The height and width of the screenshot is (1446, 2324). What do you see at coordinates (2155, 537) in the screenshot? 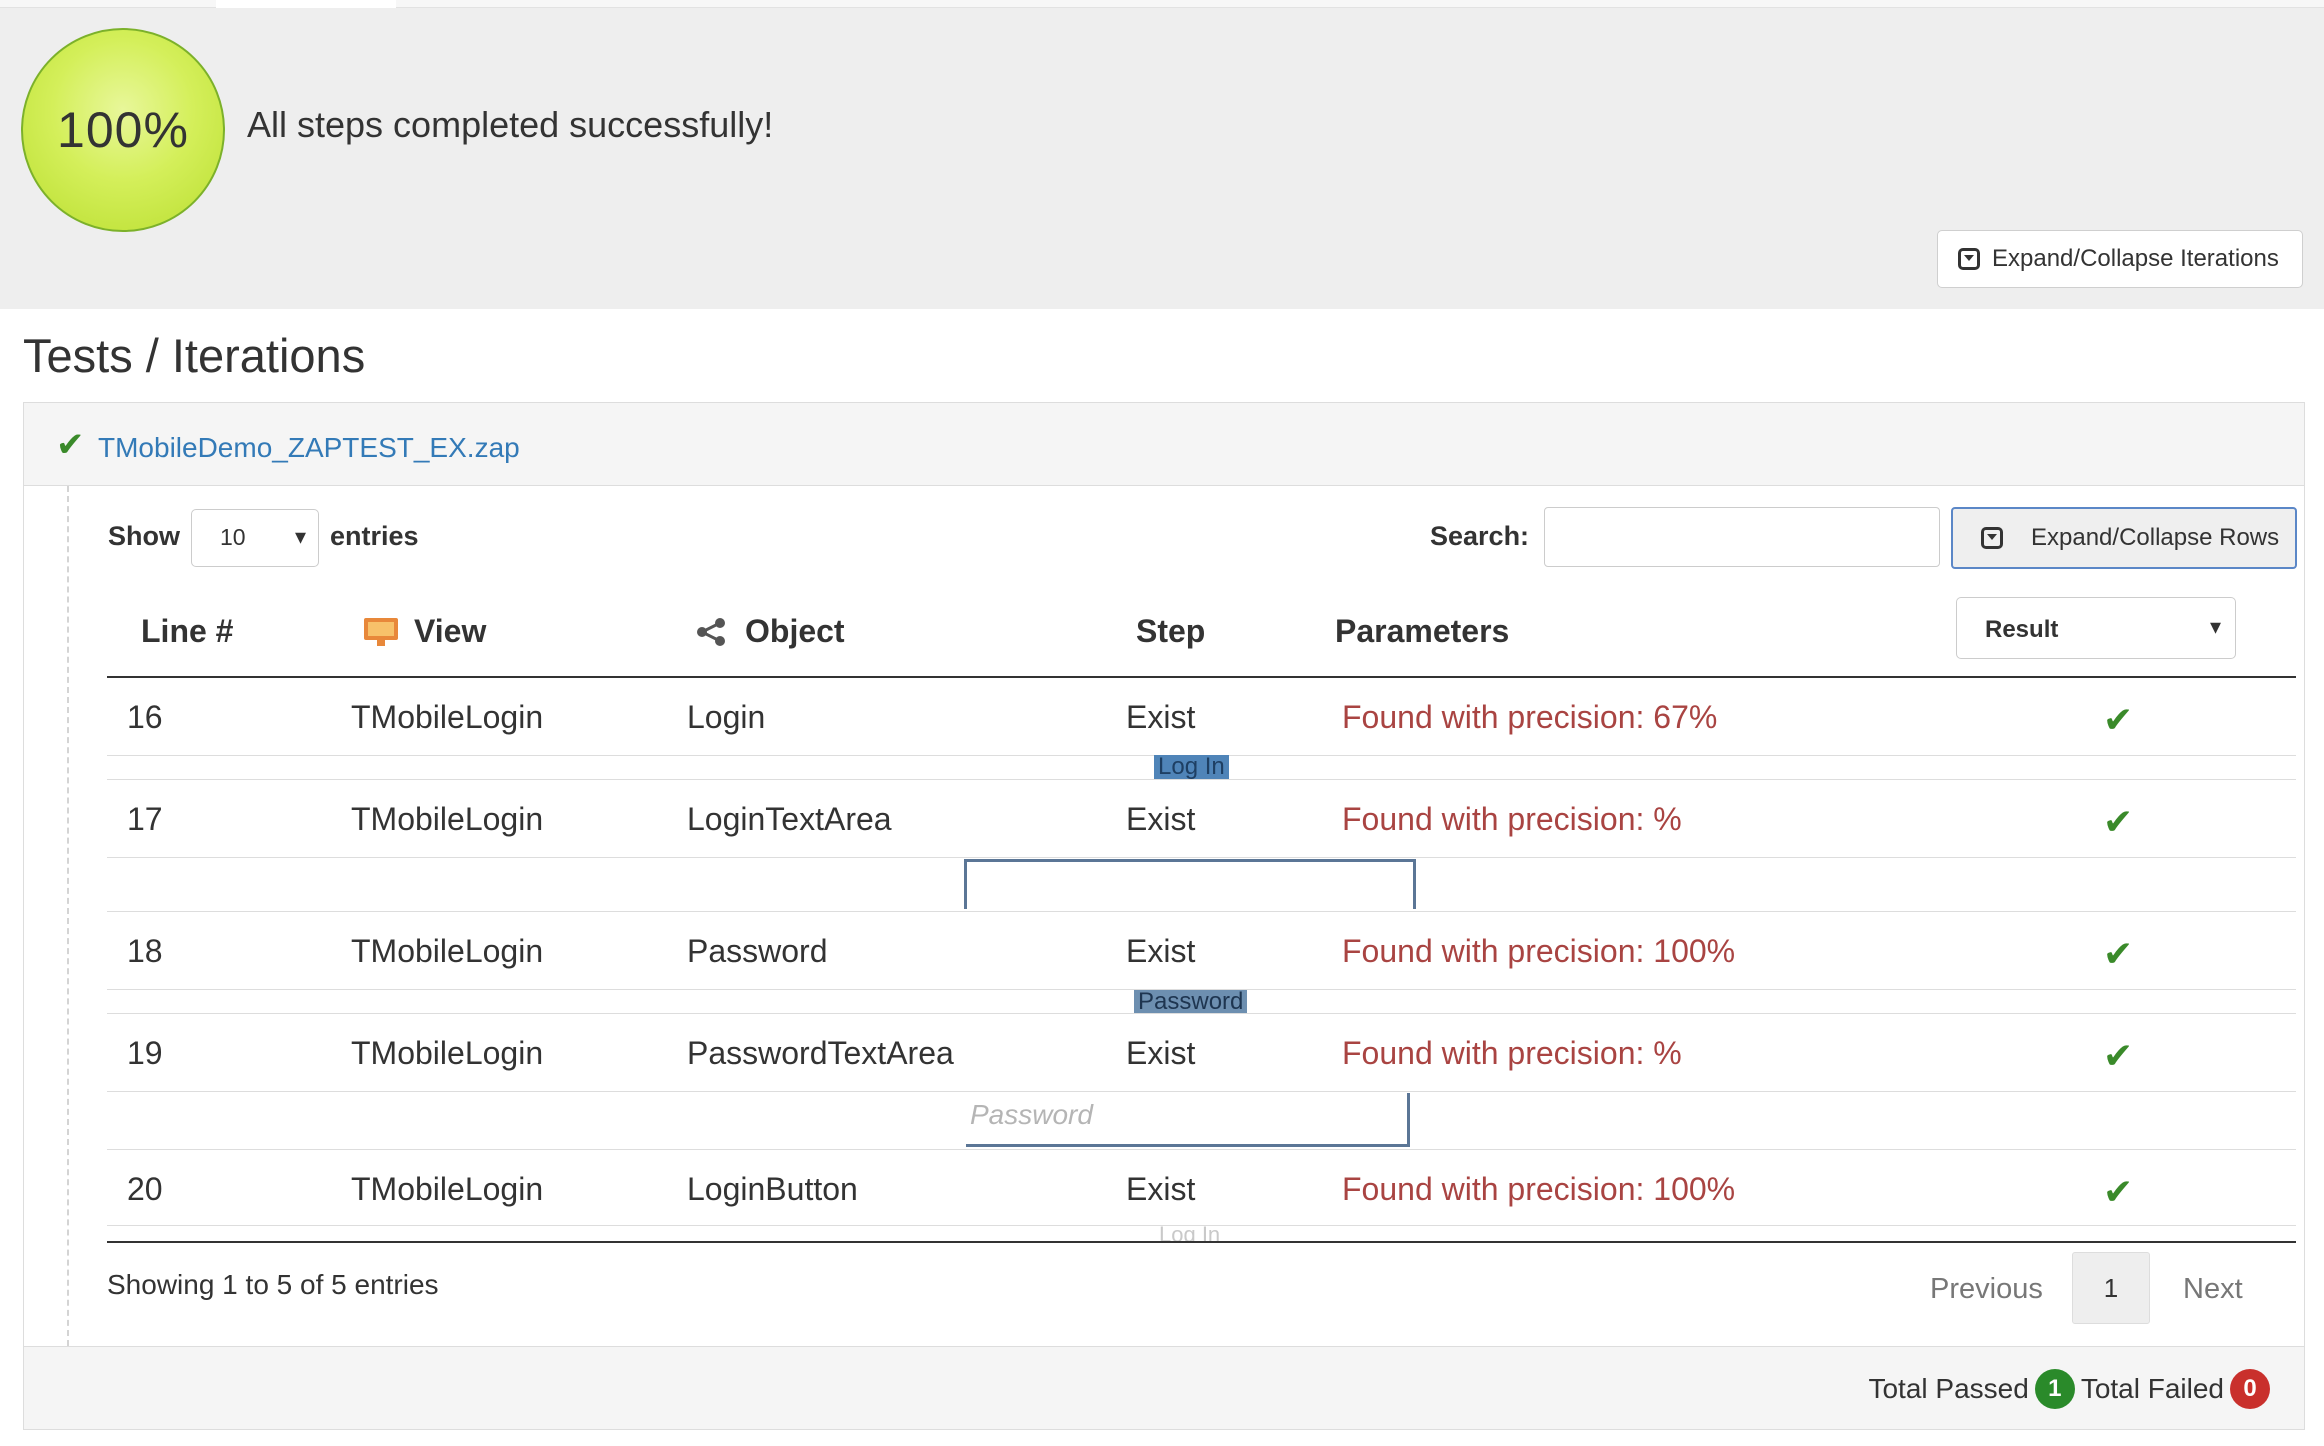
I see `expand-collapse-rows-label: Expand/Collapse Rows` at bounding box center [2155, 537].